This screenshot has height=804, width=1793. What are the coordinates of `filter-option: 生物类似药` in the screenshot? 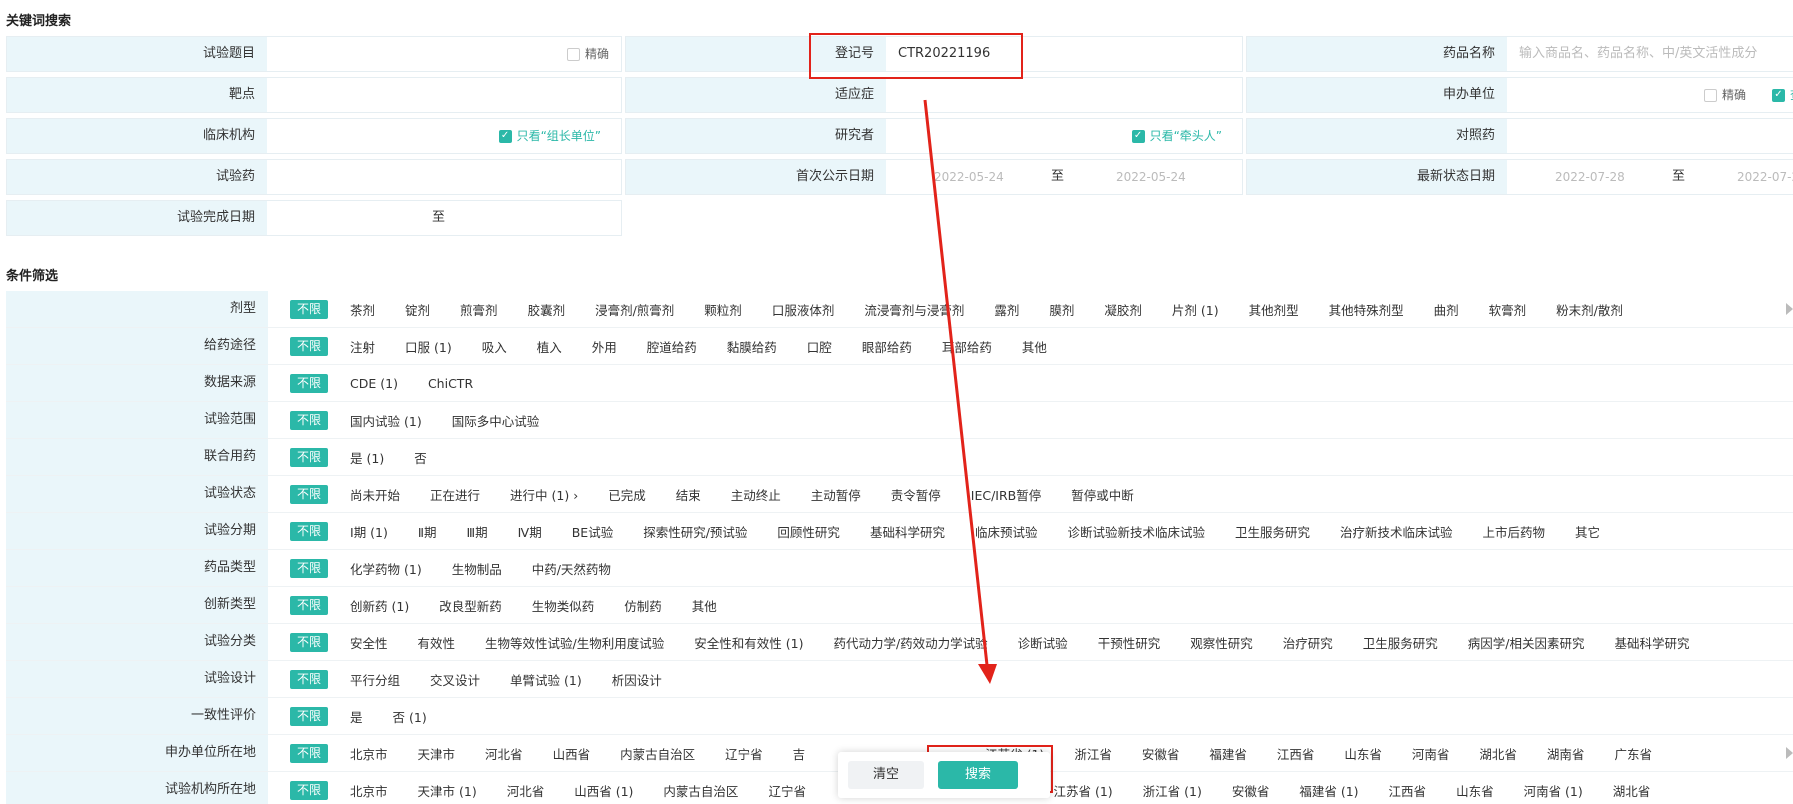 It's located at (563, 605).